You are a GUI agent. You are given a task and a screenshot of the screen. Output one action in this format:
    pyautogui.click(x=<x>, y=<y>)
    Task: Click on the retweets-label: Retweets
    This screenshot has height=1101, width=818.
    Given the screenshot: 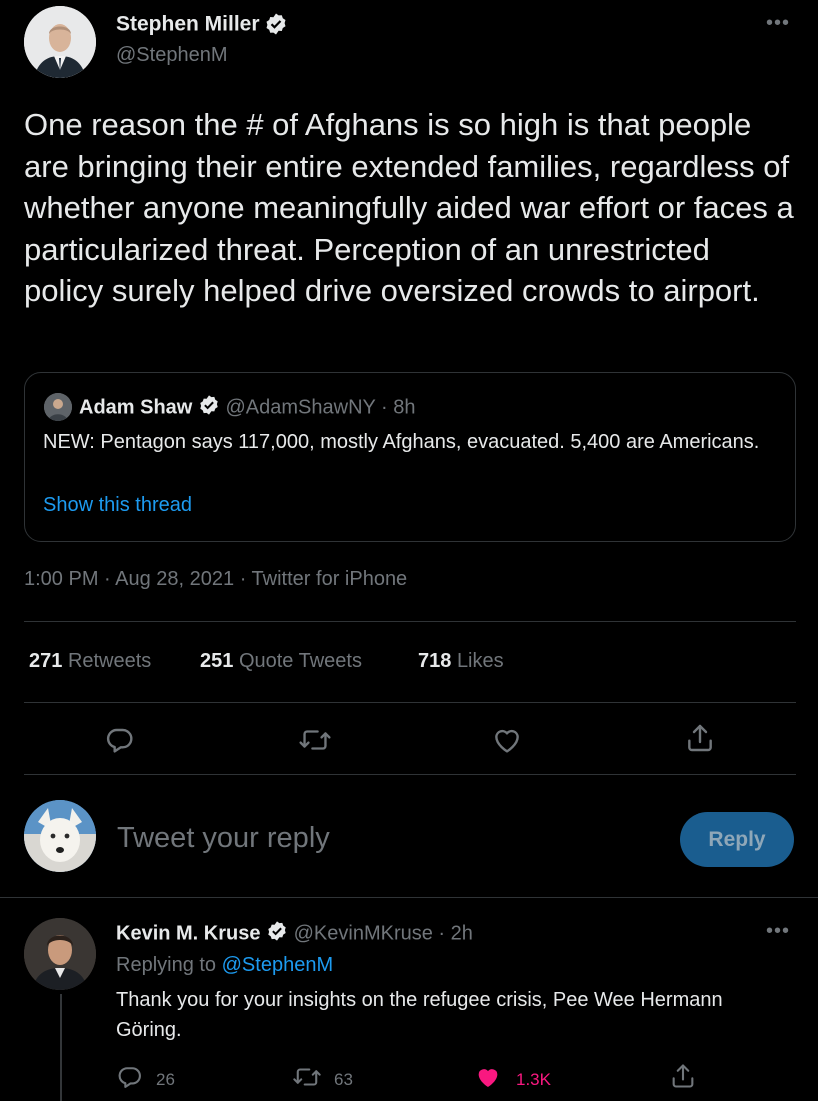 What is the action you would take?
    pyautogui.click(x=109, y=661)
    